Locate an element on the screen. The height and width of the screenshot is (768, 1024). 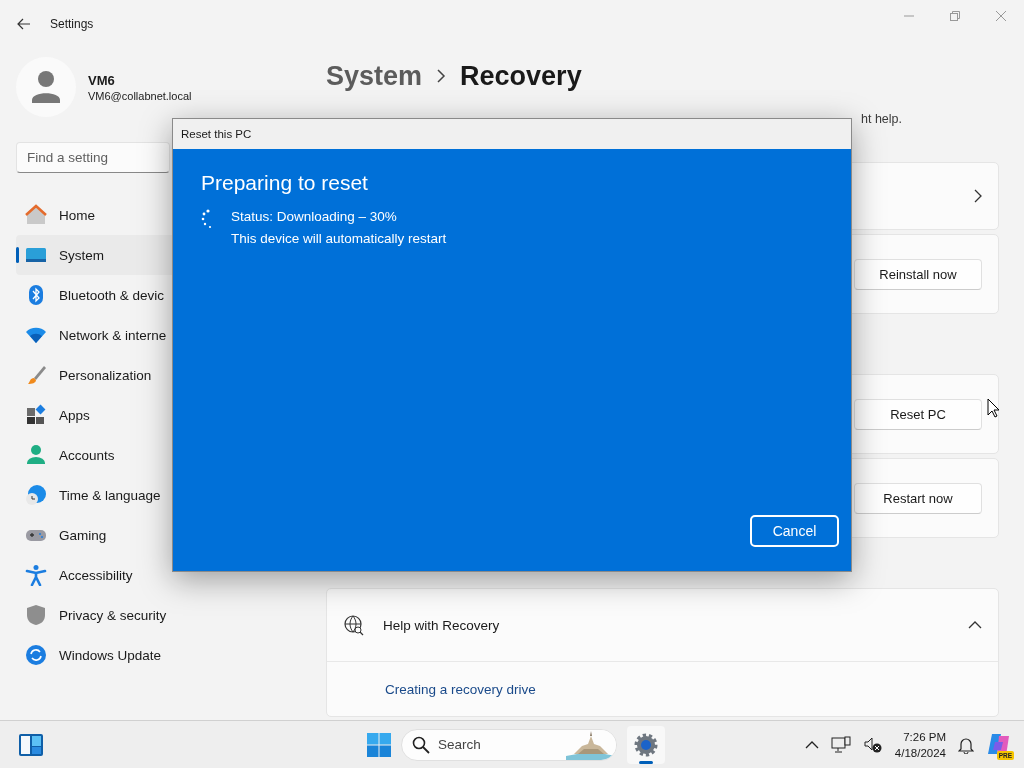
nav-label: Home is located at coordinates (77, 215).